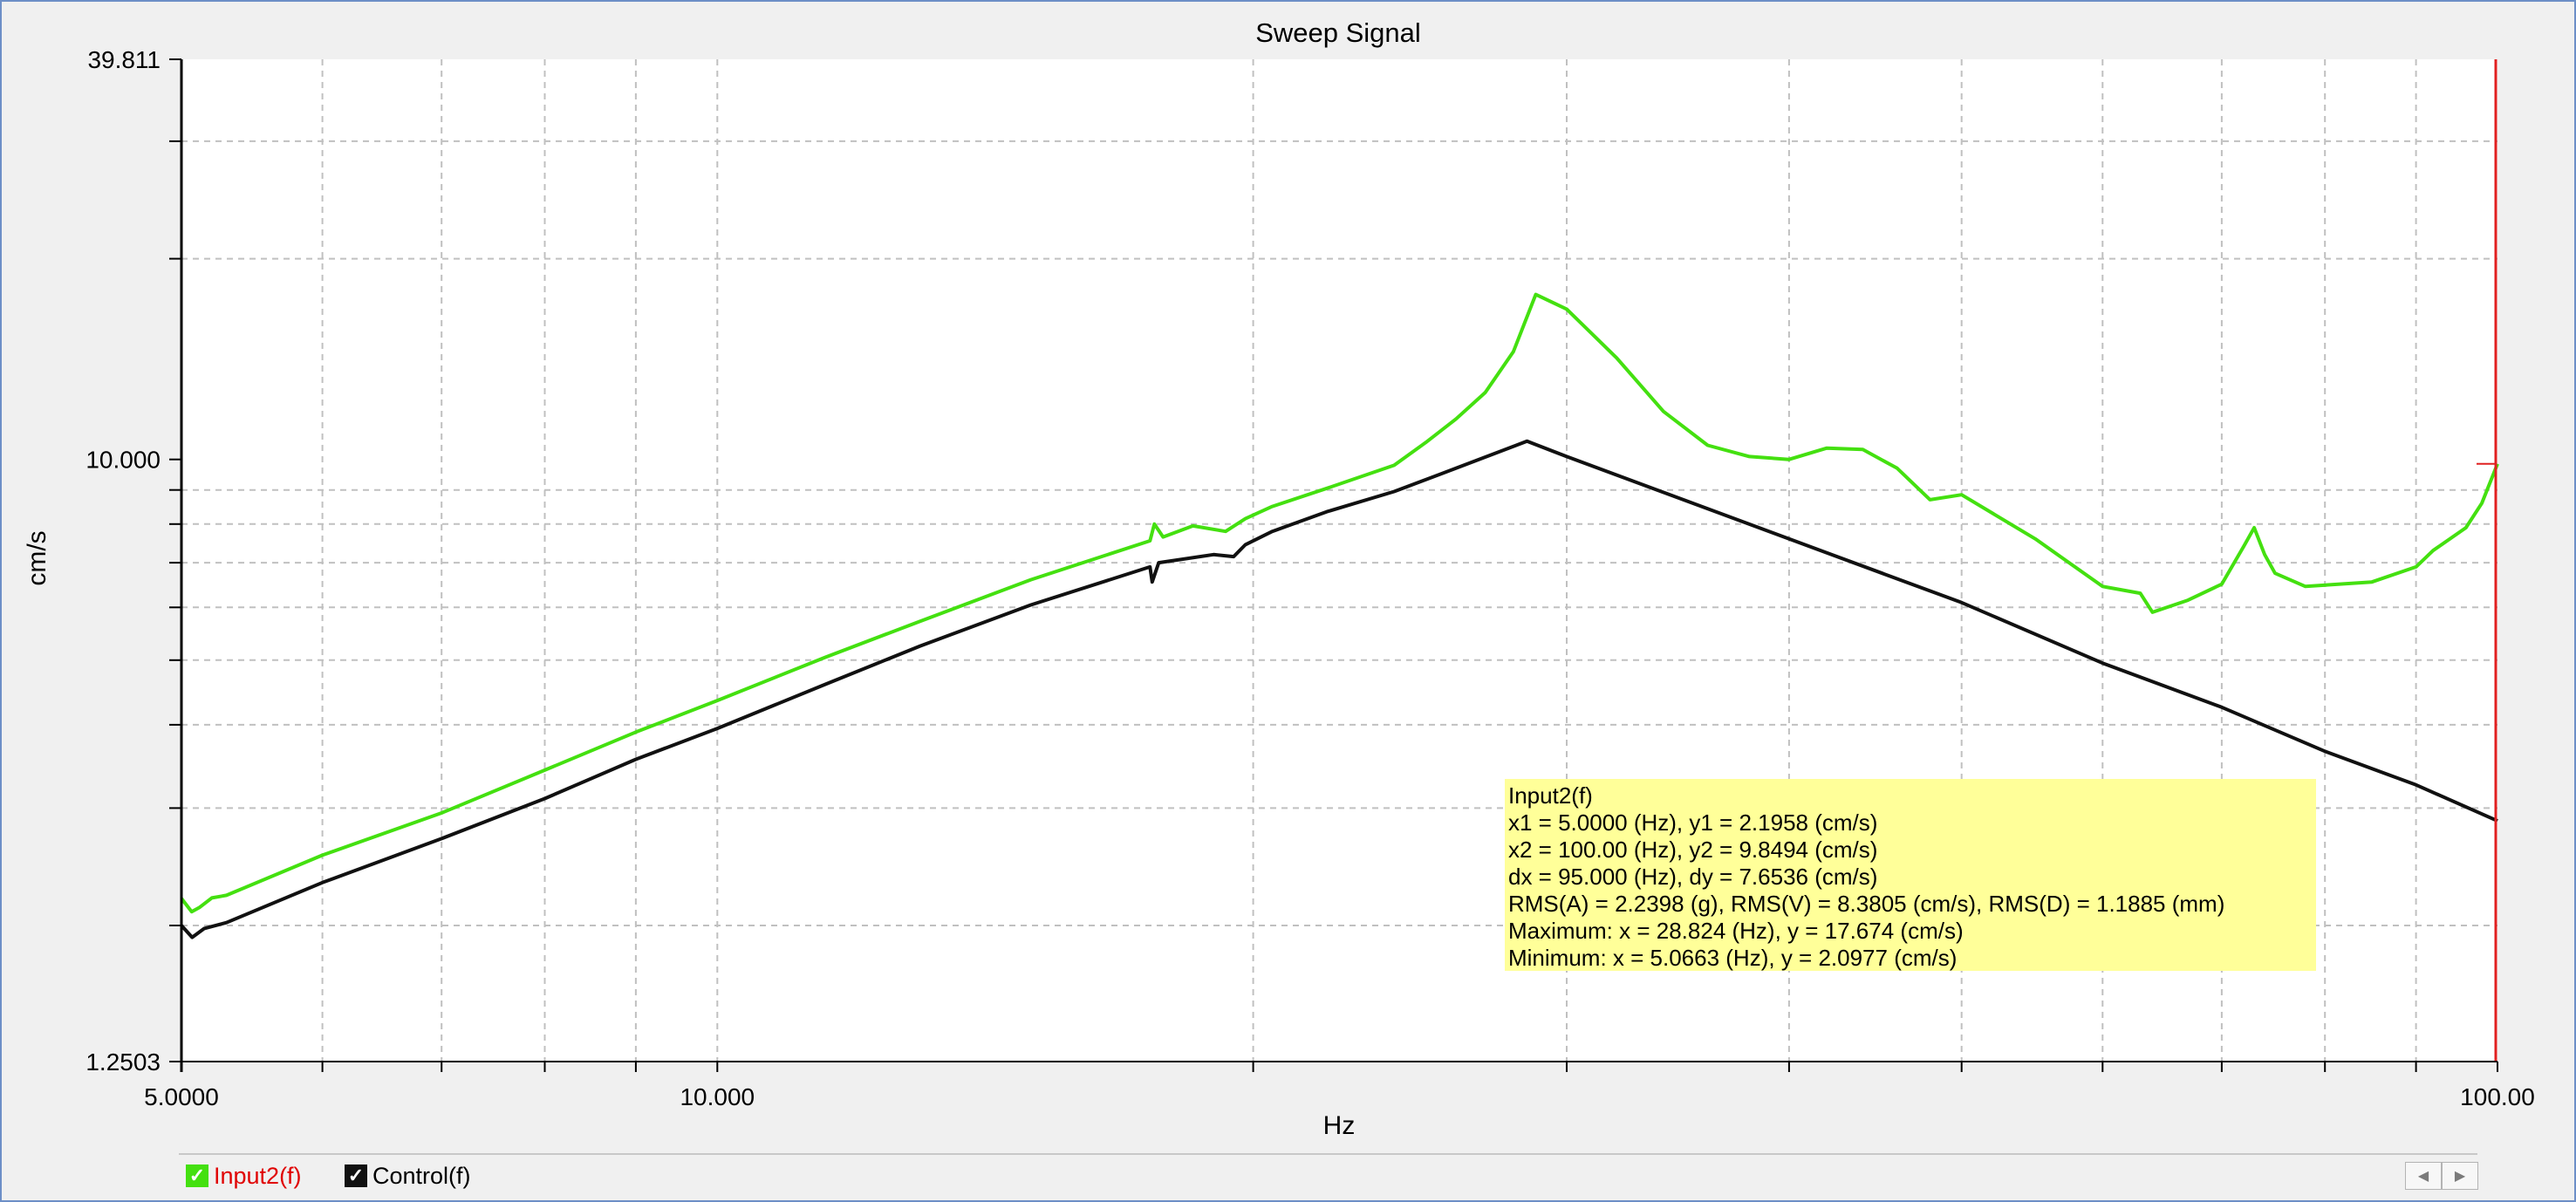 Image resolution: width=2576 pixels, height=1202 pixels. Describe the element at coordinates (181, 1096) in the screenshot. I see `x-tick-label: 5.0000` at that location.